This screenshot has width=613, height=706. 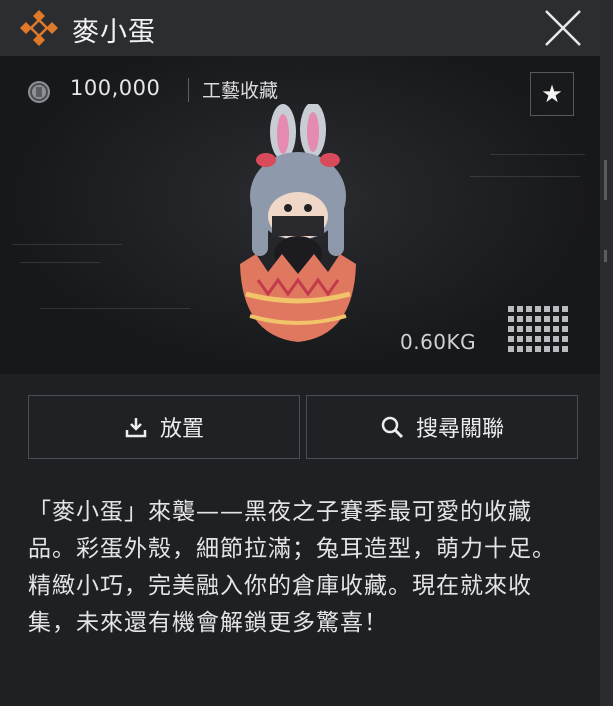 What do you see at coordinates (39, 92) in the screenshot?
I see `coin-icon` at bounding box center [39, 92].